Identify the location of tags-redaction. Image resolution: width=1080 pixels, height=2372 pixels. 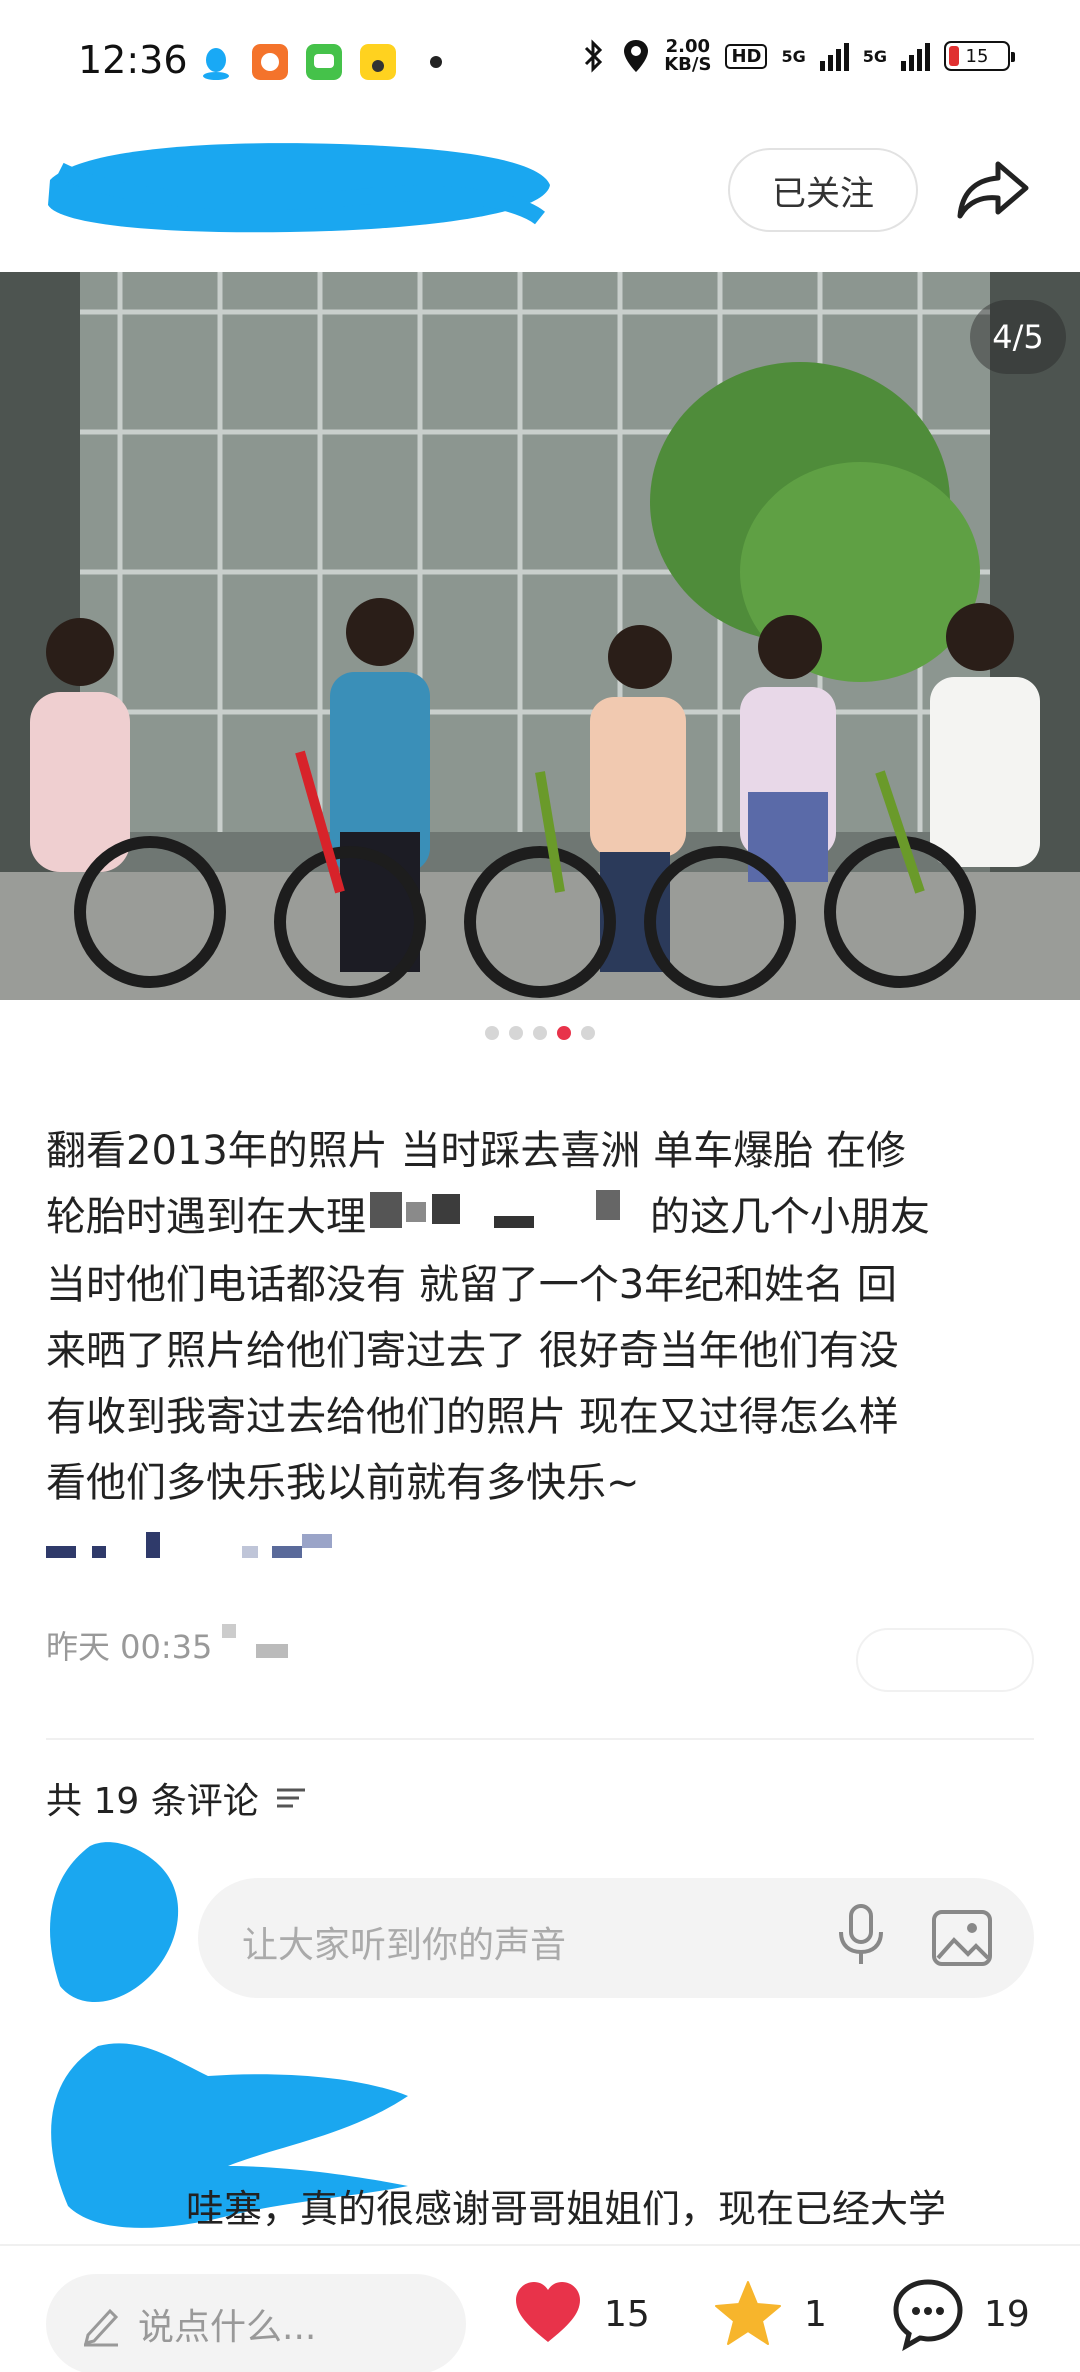
(206, 1551).